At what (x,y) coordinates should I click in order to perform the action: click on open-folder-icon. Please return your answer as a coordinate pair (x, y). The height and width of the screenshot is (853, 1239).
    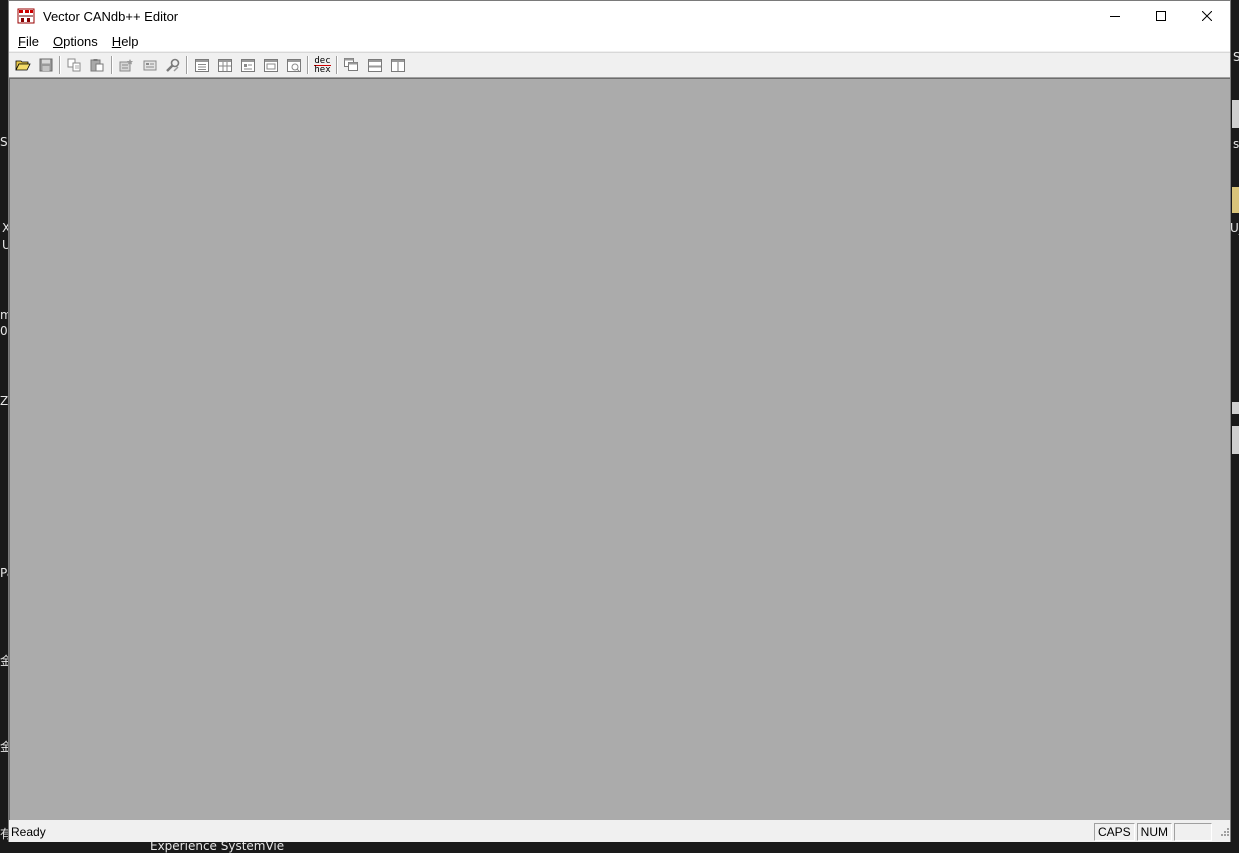
    Looking at the image, I should click on (22, 65).